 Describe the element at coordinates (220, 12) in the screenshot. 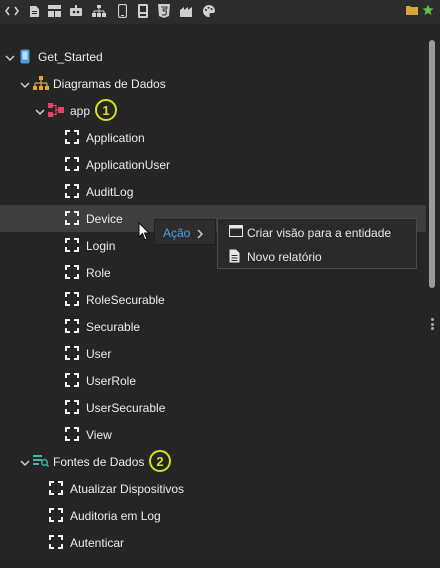

I see `toolbar` at that location.